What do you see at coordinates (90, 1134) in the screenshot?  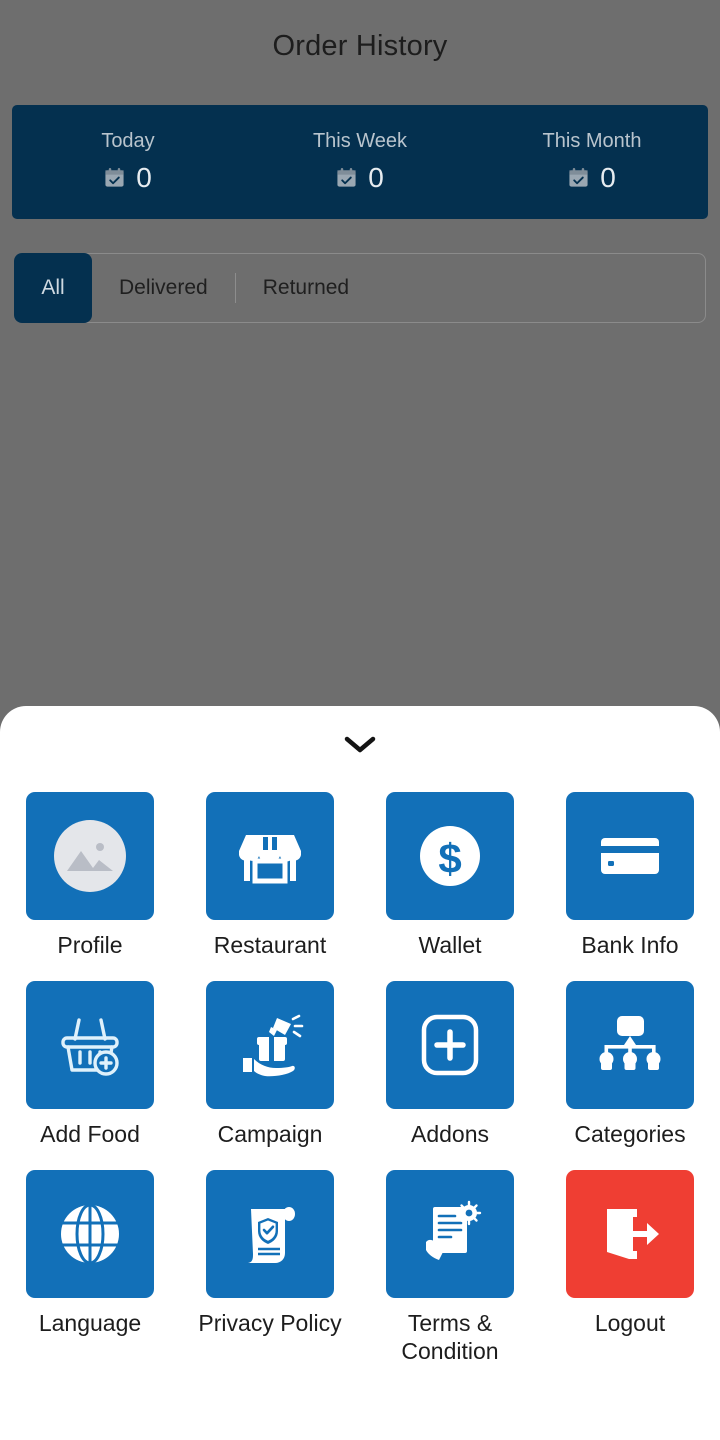 I see `menu-label: Add Food` at bounding box center [90, 1134].